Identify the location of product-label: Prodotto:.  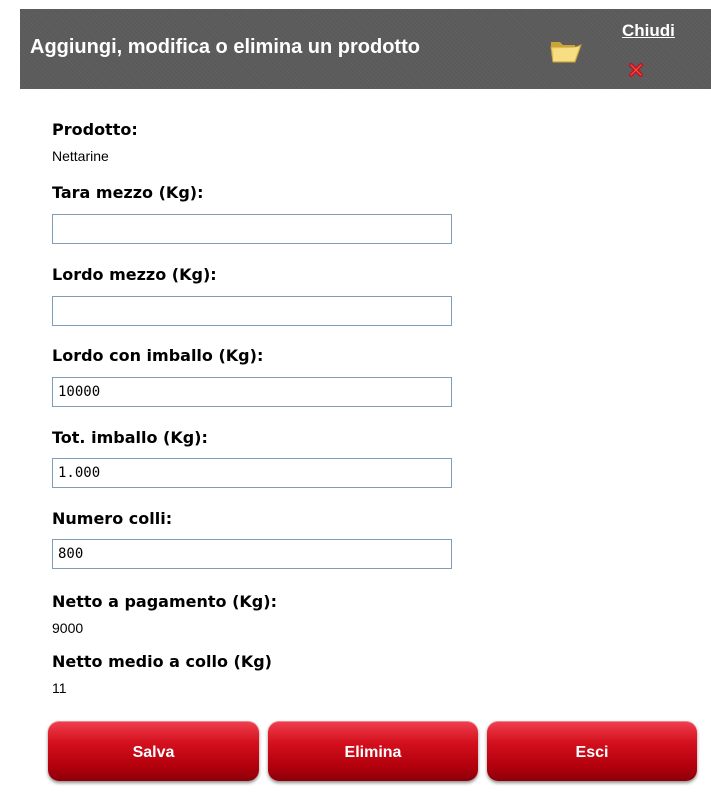
(95, 129).